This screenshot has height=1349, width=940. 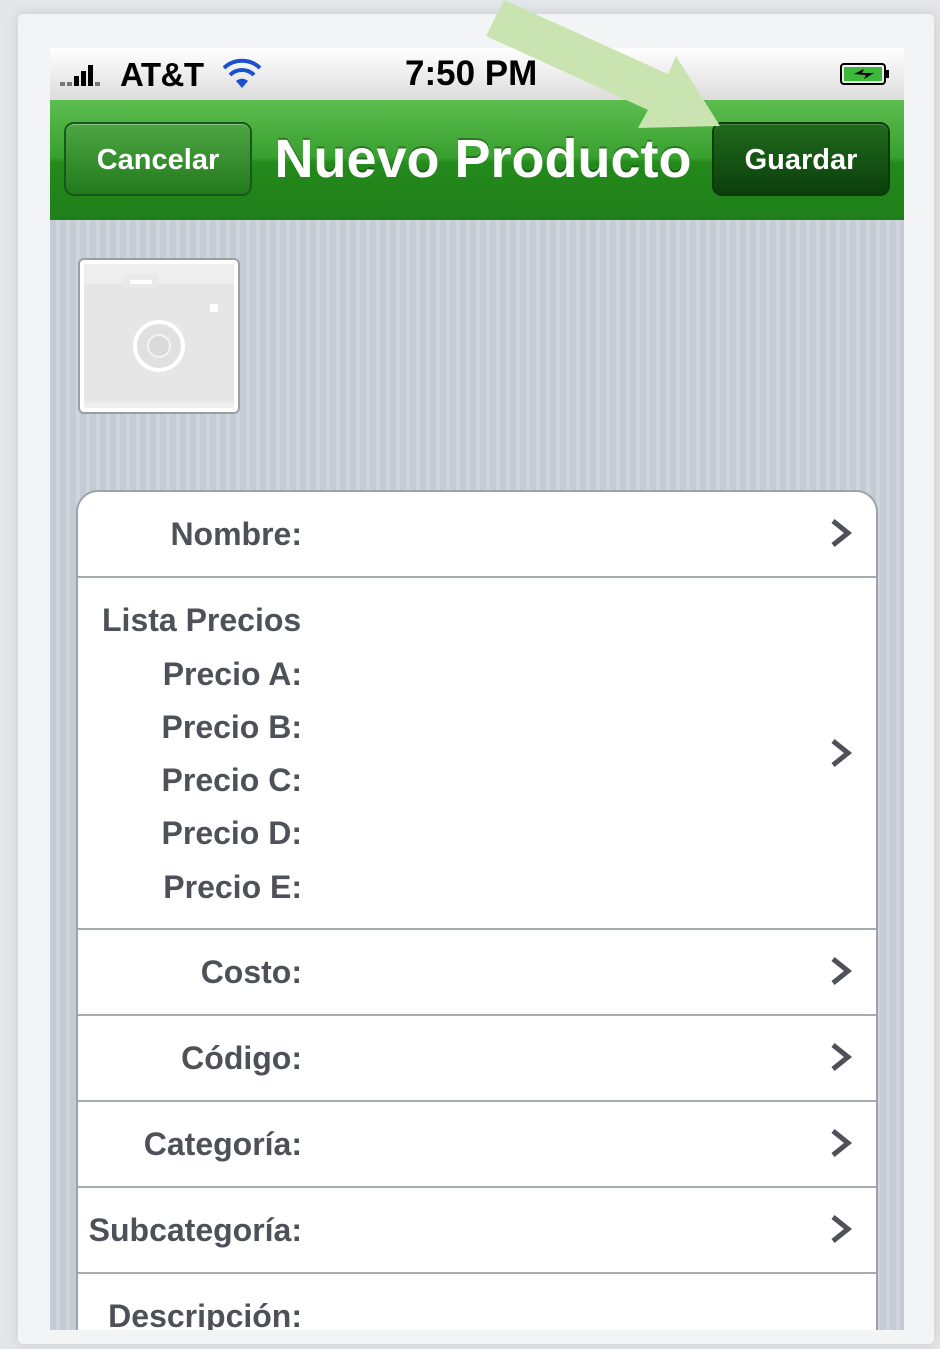 I want to click on costo-label: Costo:, so click(x=251, y=972).